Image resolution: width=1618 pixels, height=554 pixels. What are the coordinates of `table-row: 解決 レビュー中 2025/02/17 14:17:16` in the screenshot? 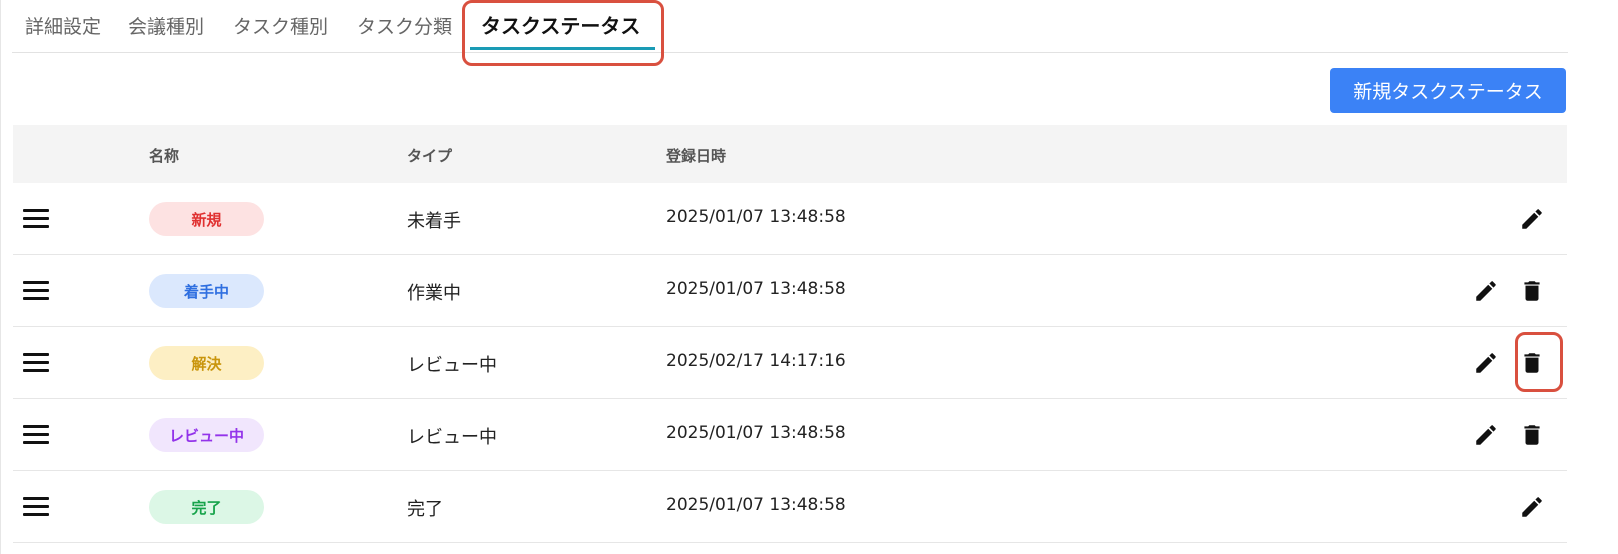 It's located at (790, 363).